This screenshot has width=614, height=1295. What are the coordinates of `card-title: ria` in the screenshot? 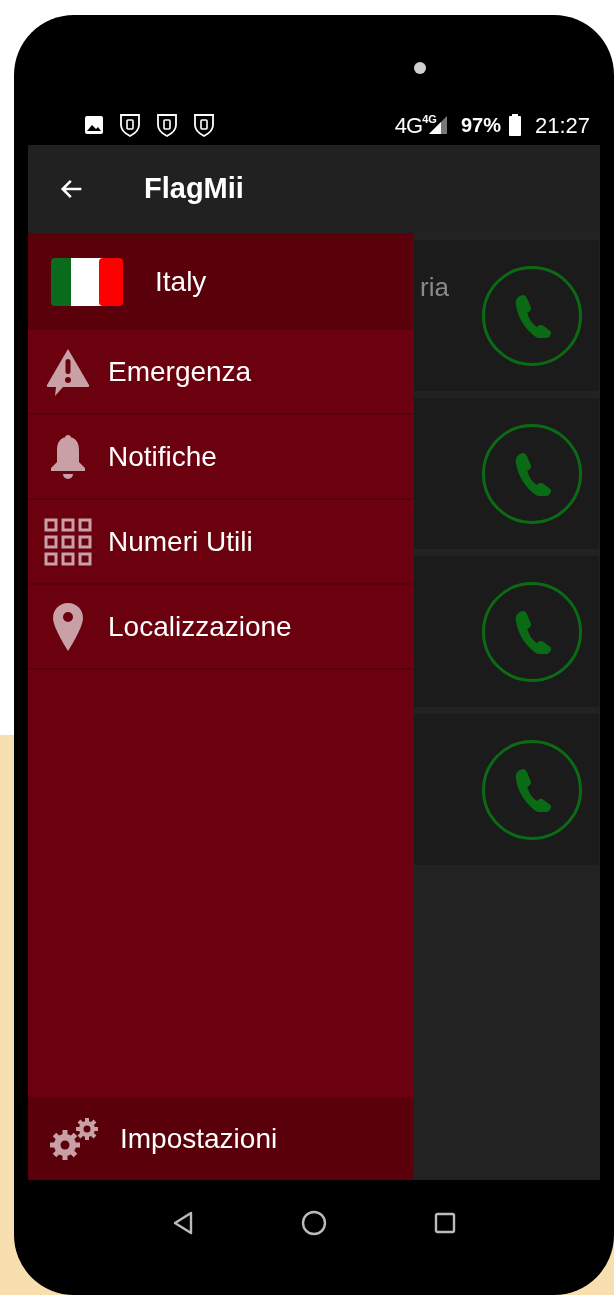 It's located at (434, 287).